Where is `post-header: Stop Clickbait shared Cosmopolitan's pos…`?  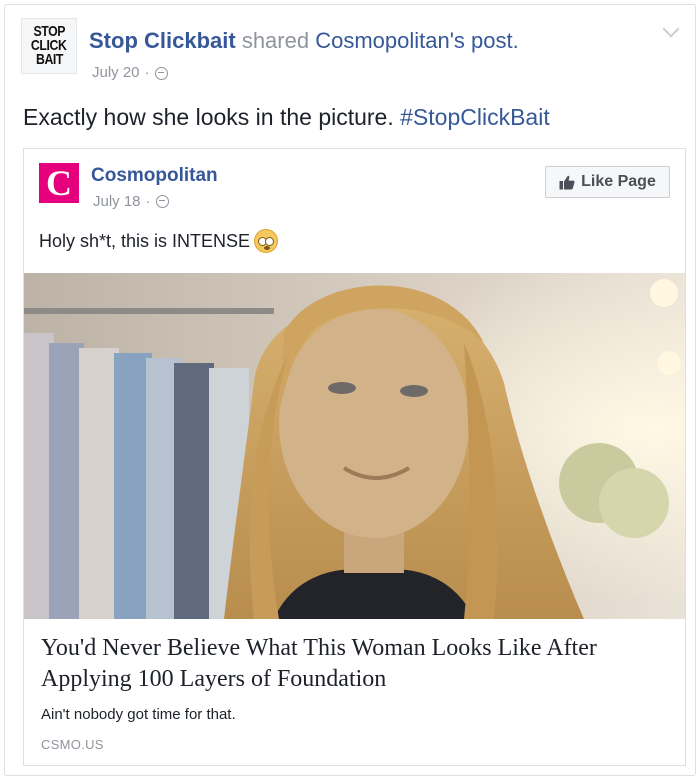
post-header: Stop Clickbait shared Cosmopolitan's pos… is located at coordinates (304, 41).